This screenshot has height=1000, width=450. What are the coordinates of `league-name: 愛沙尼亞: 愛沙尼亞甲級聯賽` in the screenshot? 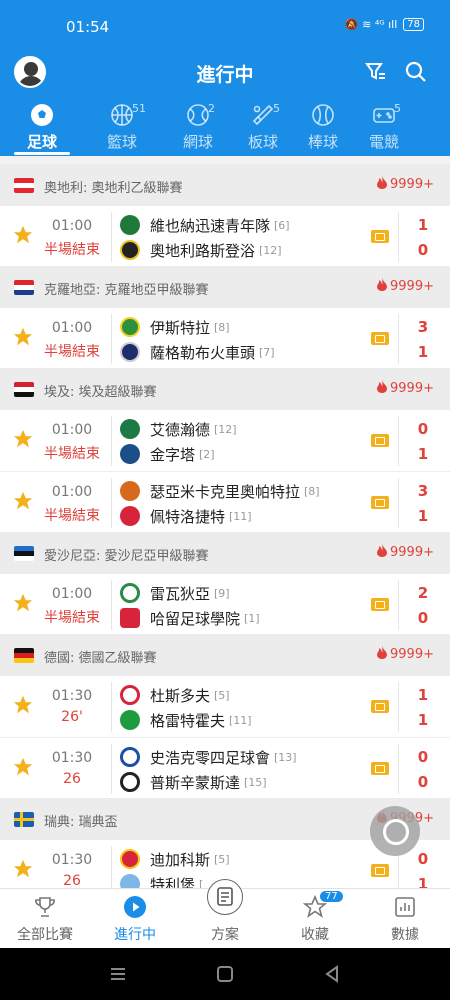 It's located at (126, 556).